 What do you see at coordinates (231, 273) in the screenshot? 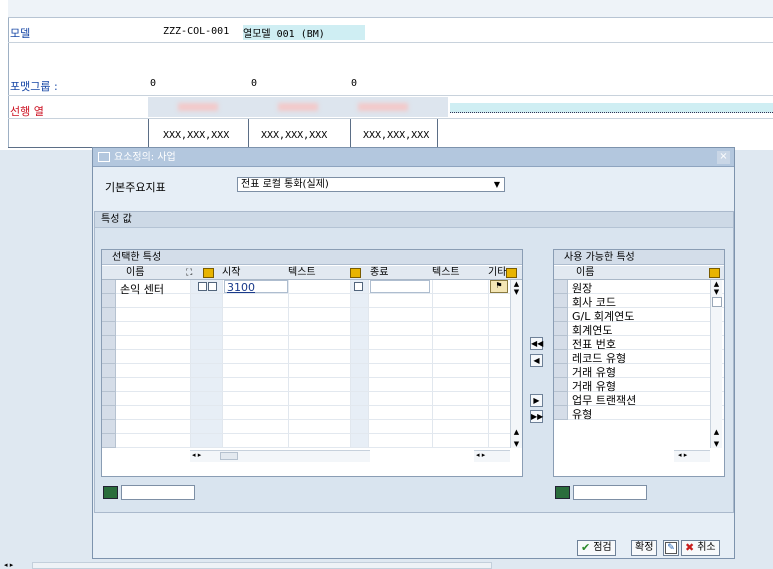
I see `col-from: 시작` at bounding box center [231, 273].